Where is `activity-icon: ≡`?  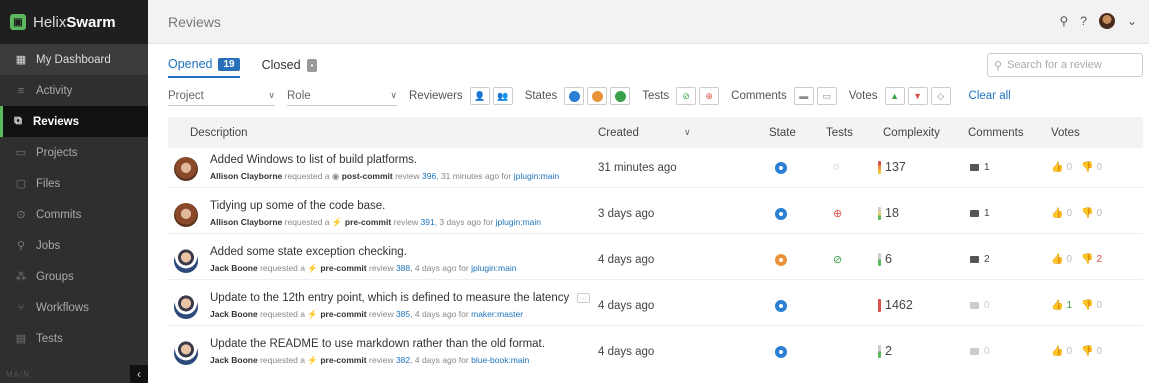 activity-icon: ≡ is located at coordinates (21, 90).